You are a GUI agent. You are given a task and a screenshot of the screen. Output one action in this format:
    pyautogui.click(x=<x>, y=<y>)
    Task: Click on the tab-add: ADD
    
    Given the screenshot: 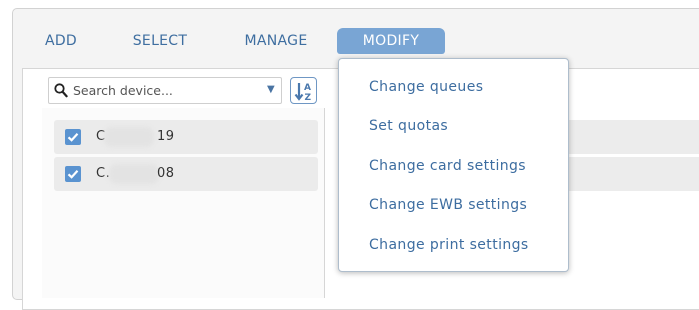 What is the action you would take?
    pyautogui.click(x=61, y=41)
    